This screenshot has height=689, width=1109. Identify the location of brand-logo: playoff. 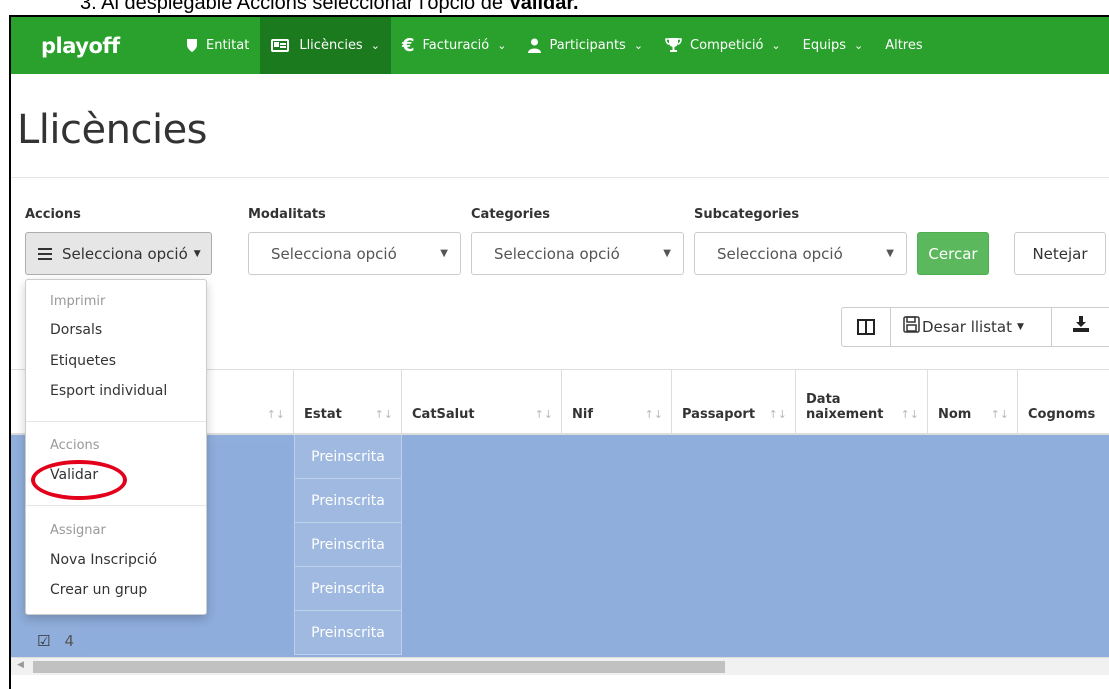
(93, 46).